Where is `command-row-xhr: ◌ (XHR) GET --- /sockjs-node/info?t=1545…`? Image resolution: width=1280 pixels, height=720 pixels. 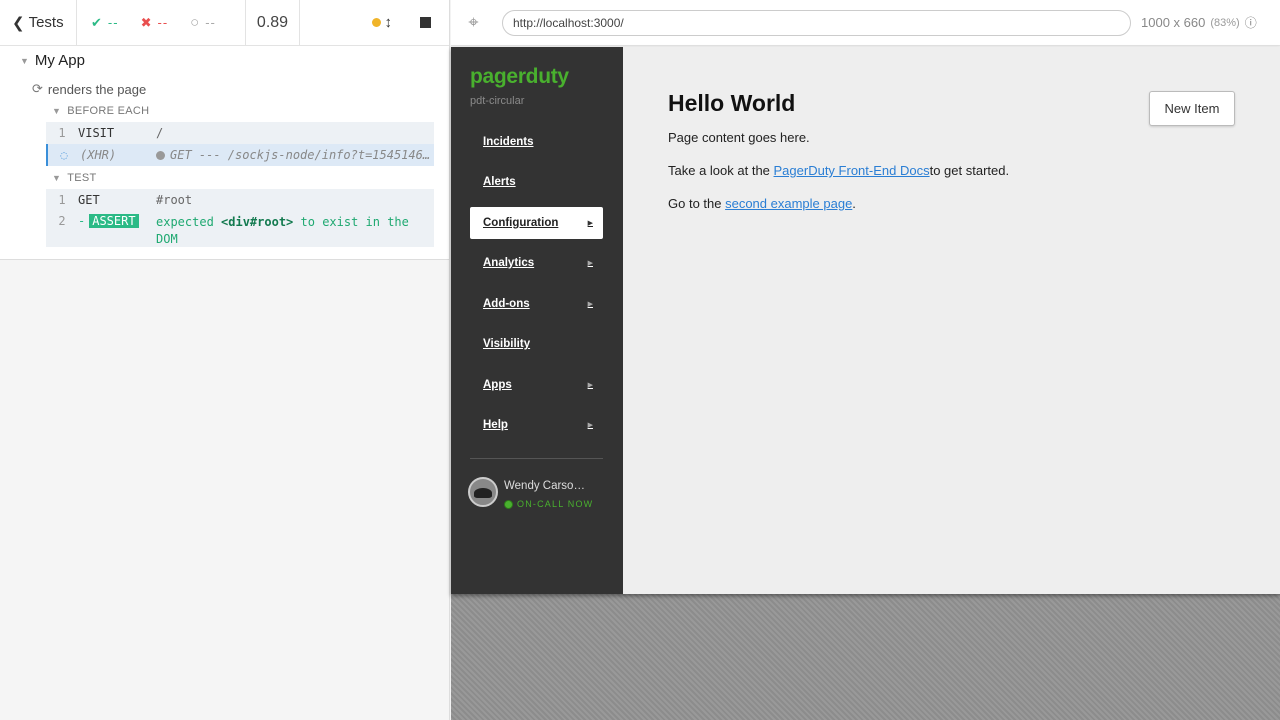
command-row-xhr: ◌ (XHR) GET --- /sockjs-node/info?t=1545… is located at coordinates (240, 155).